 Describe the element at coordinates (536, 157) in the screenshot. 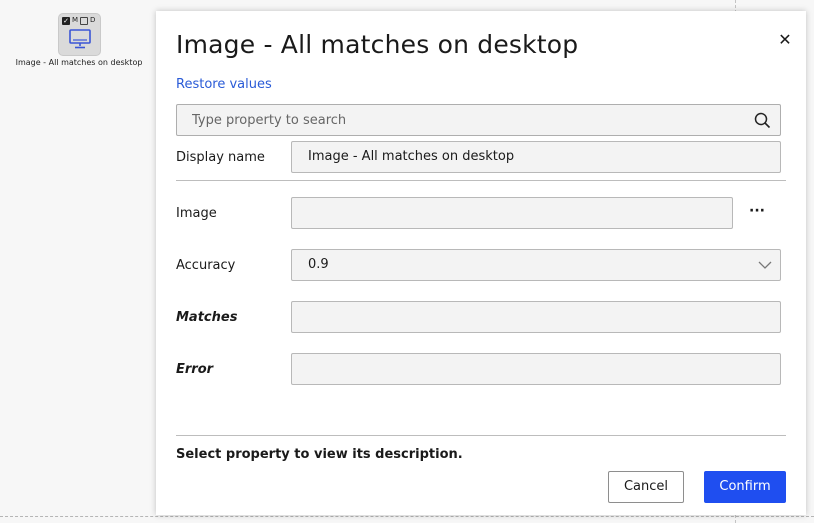

I see `display-name-field: Image - All matches on desktop` at that location.